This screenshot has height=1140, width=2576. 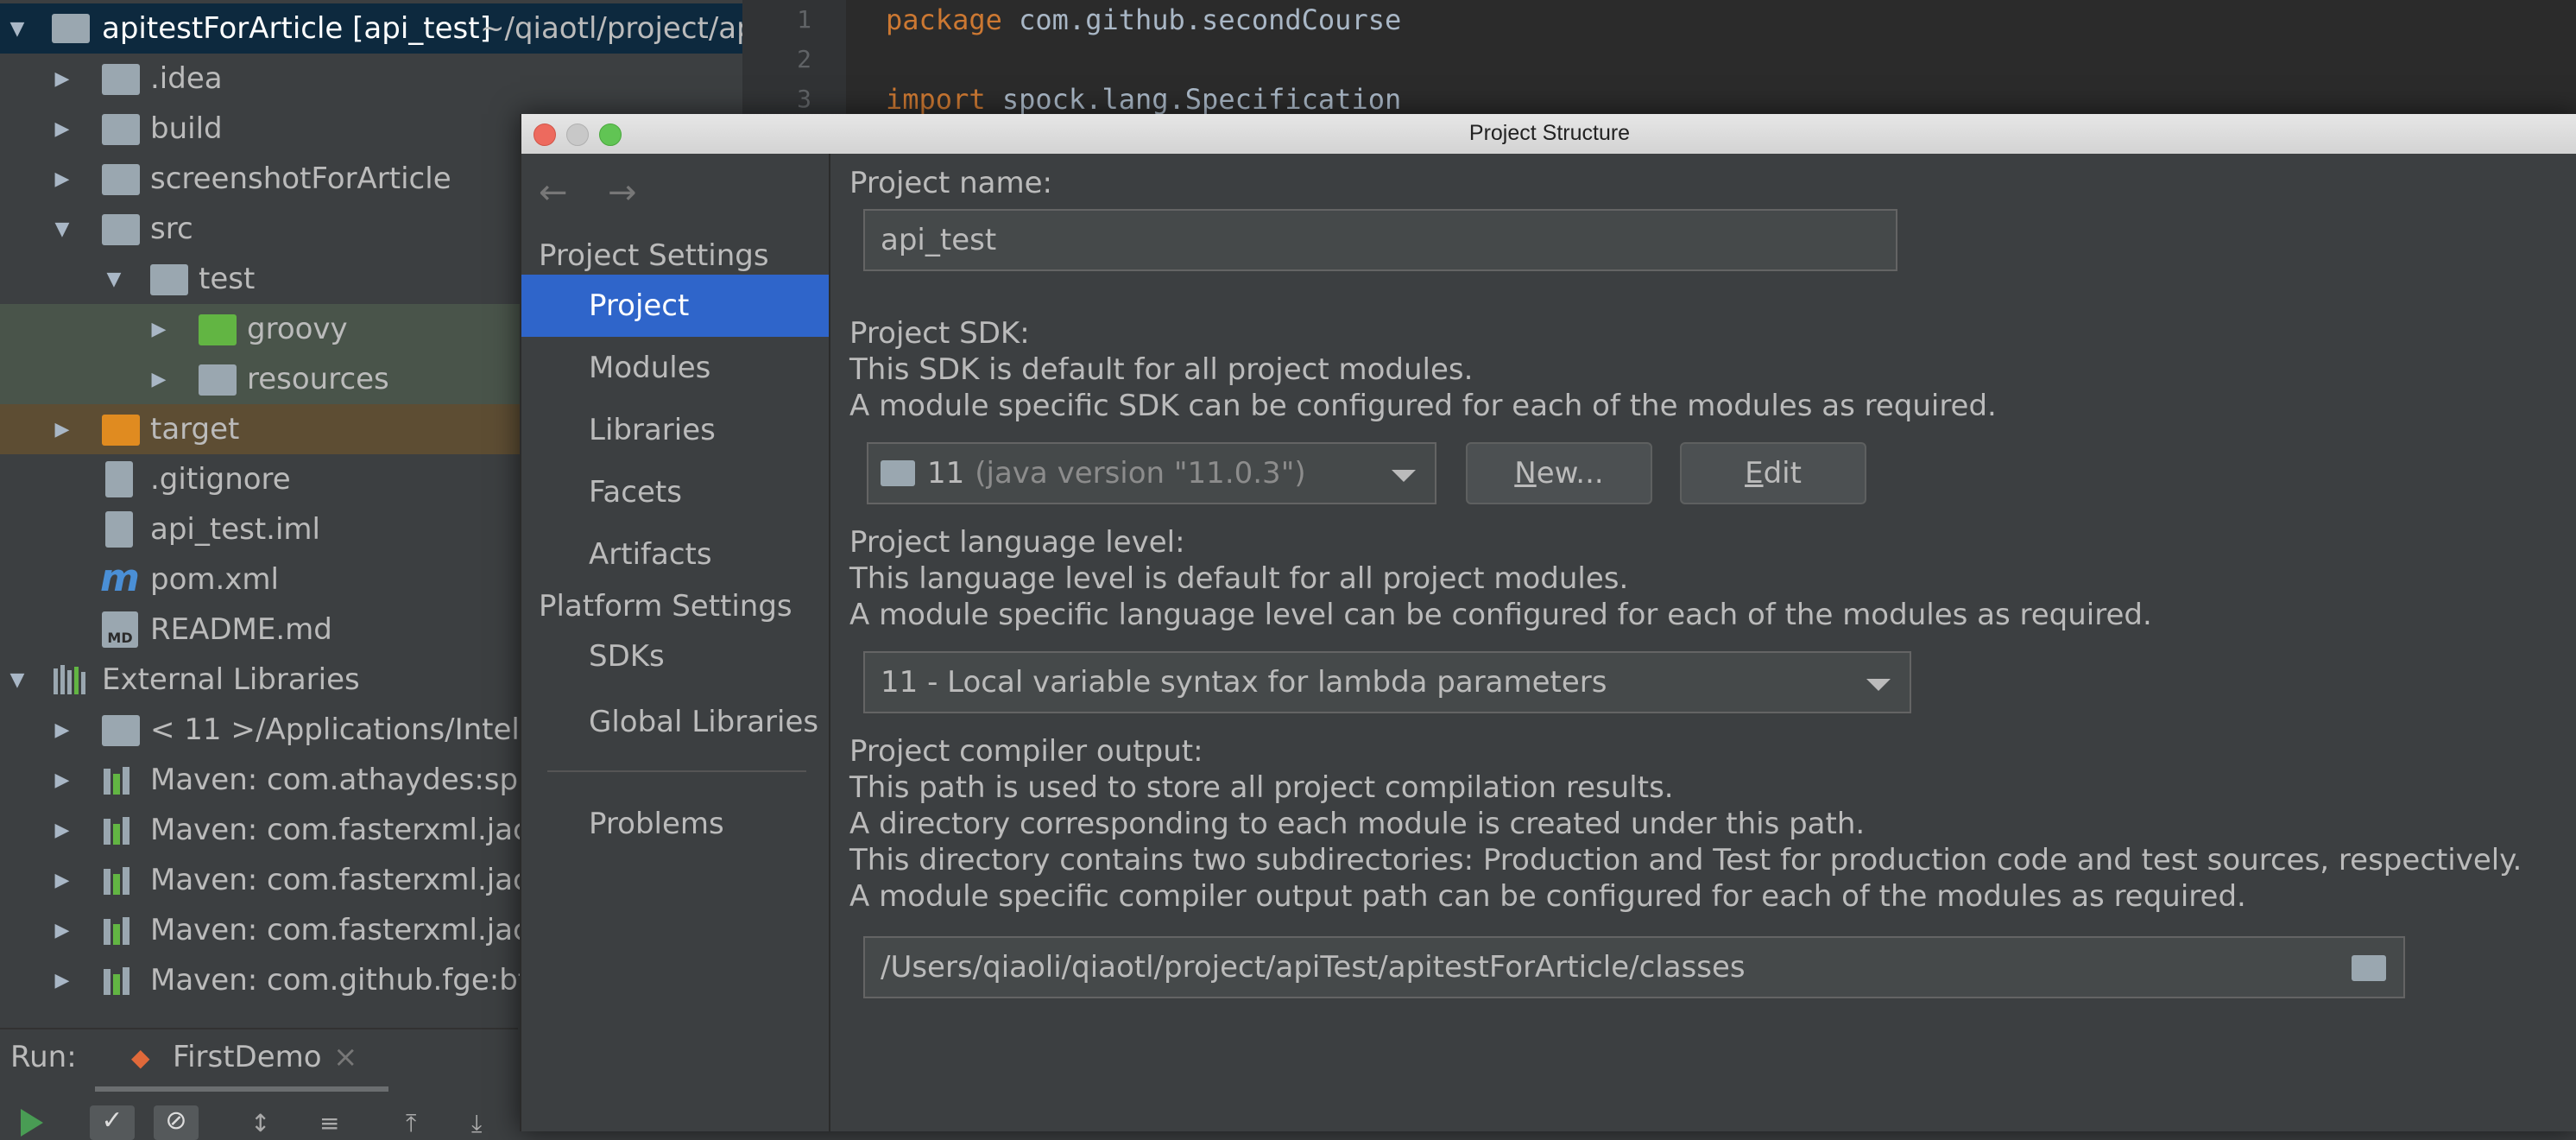 I want to click on run-tab-label: FirstDemo, so click(x=247, y=1057).